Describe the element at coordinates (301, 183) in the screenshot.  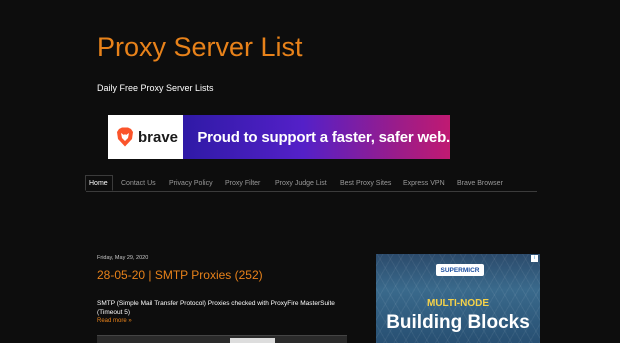
I see `tab-proxy-judge-list: Proxy Judge List` at that location.